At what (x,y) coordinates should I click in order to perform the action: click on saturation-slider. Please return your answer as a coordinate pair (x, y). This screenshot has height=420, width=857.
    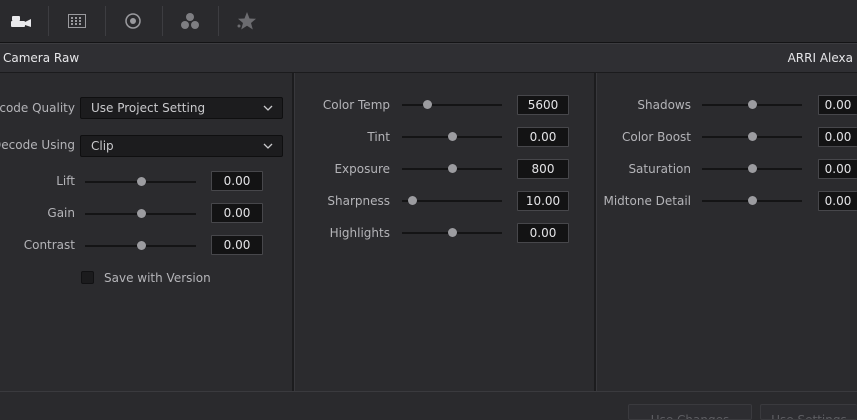
    Looking at the image, I should click on (752, 169).